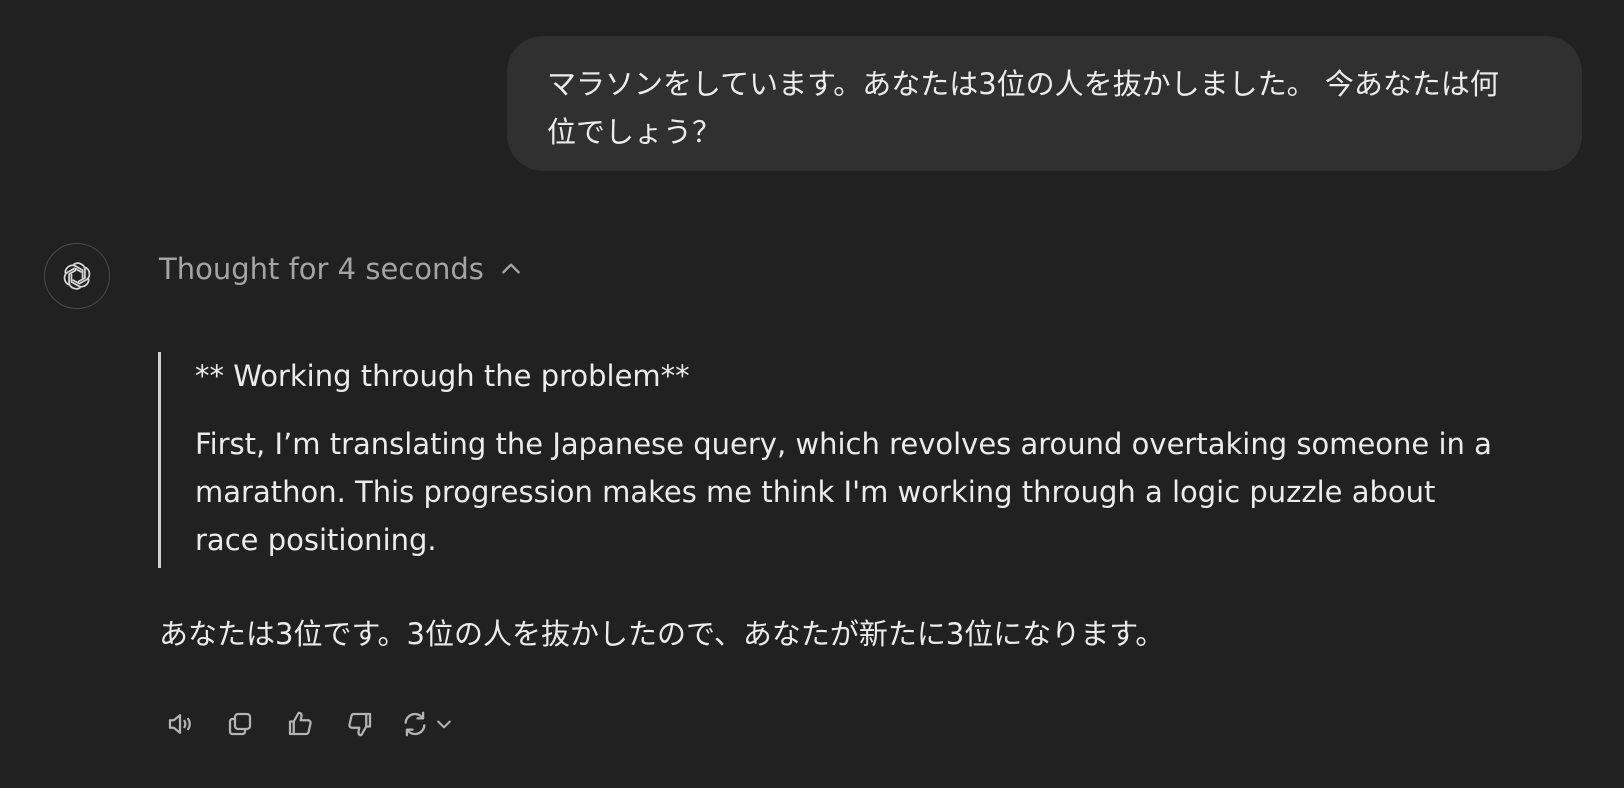 This screenshot has height=788, width=1624. What do you see at coordinates (1023, 84) in the screenshot?
I see `user-message-line-1: マラソンをしています。あなたは3位の人を抜かしました。 今あなたは何` at bounding box center [1023, 84].